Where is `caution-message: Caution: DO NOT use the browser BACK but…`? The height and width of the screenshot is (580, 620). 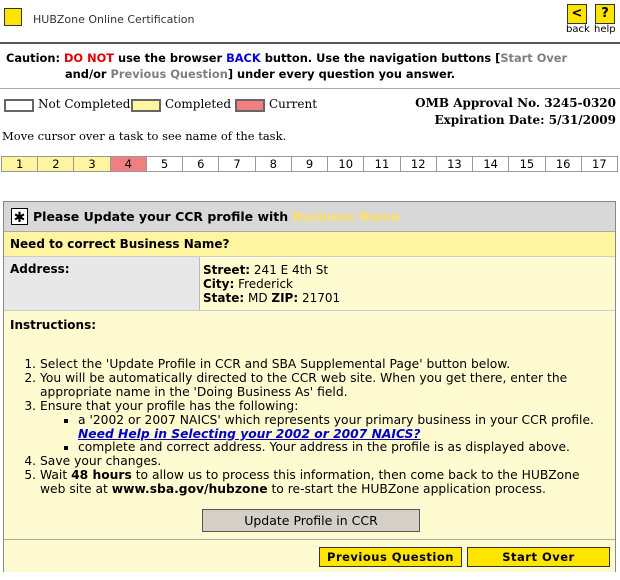
caution-message: Caution: DO NOT use the browser BACK but… is located at coordinates (311, 66).